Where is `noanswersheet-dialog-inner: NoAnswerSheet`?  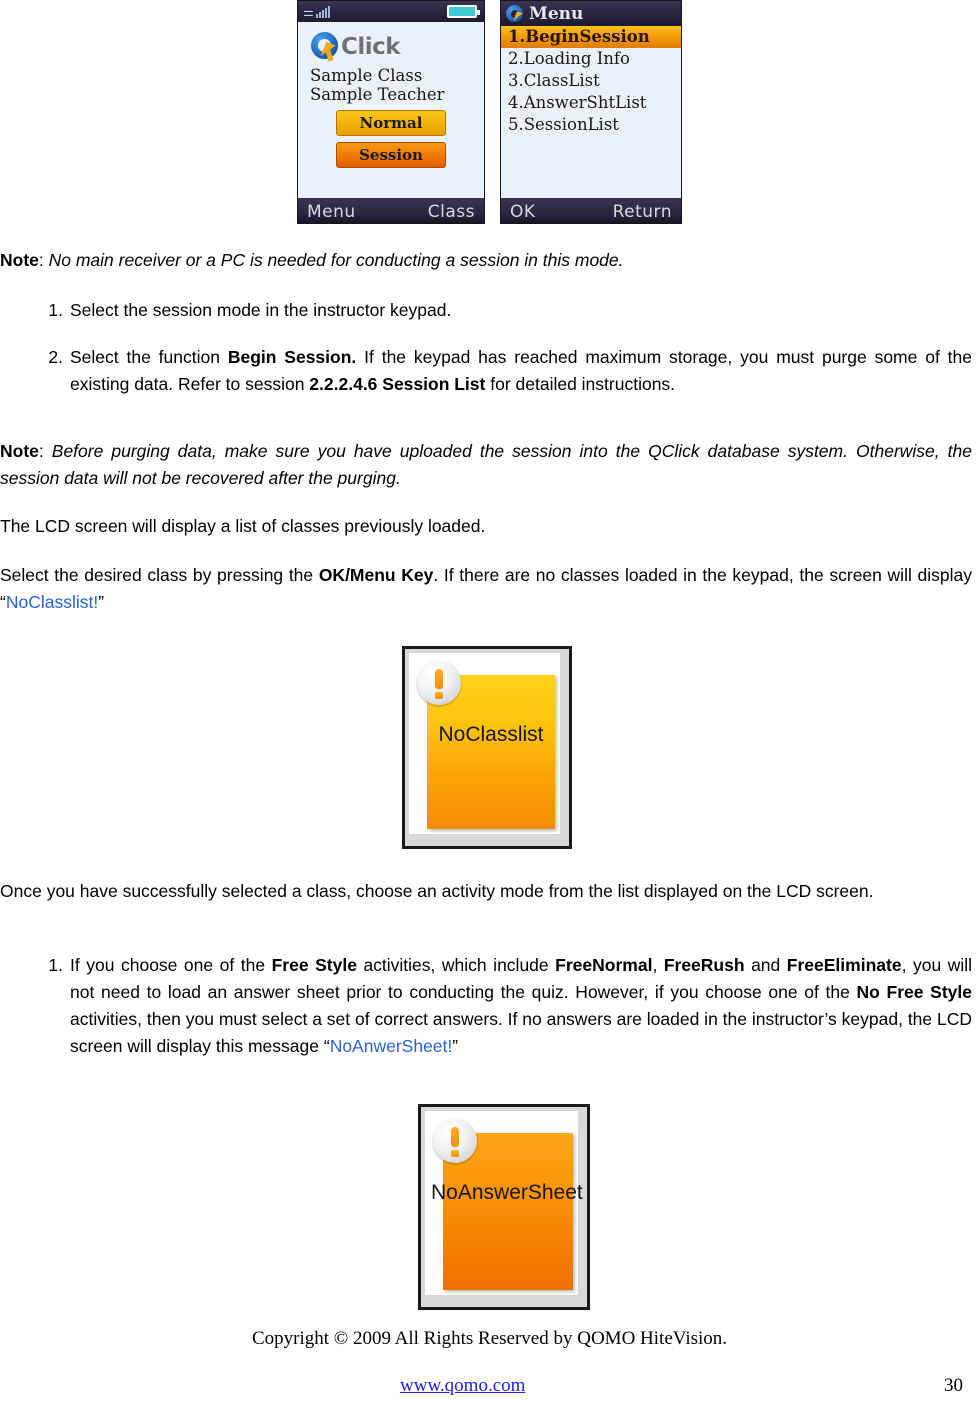 noanswersheet-dialog-inner: NoAnswerSheet is located at coordinates (504, 1203).